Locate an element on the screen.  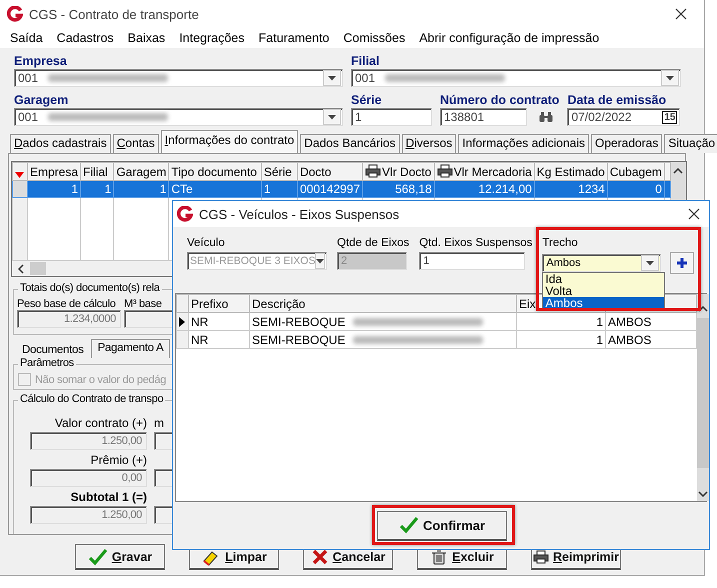
input-field: 0,00 is located at coordinates (88, 478).